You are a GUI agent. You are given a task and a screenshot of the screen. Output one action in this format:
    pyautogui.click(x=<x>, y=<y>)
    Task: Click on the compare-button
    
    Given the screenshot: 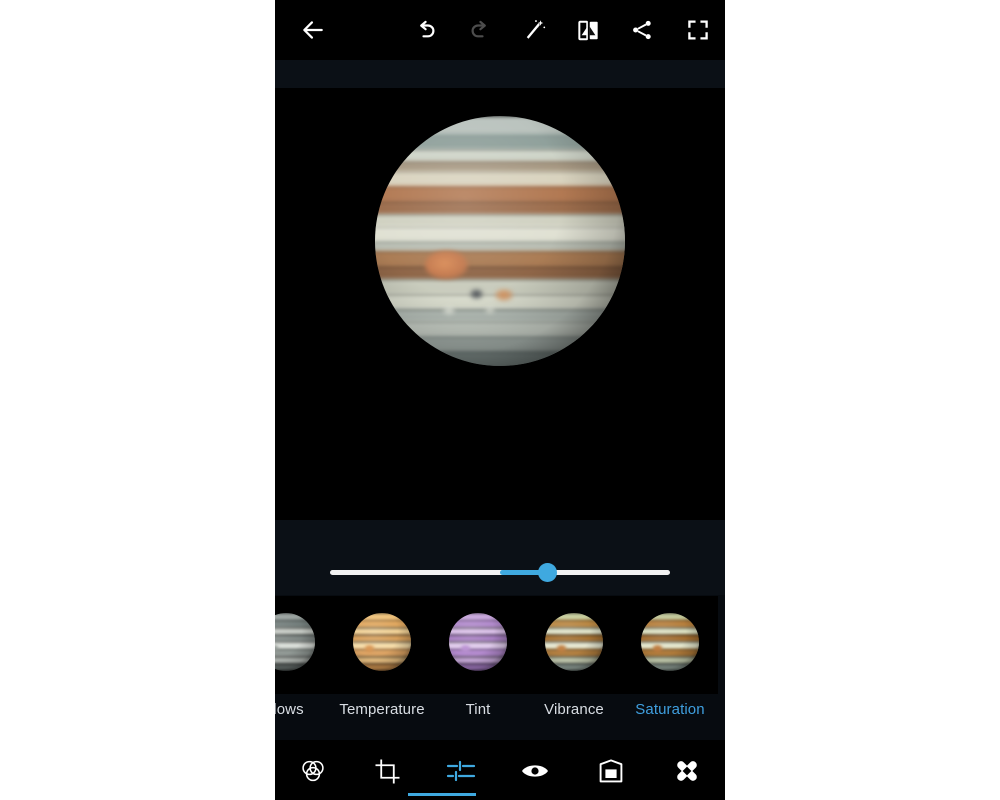 What is the action you would take?
    pyautogui.click(x=588, y=30)
    